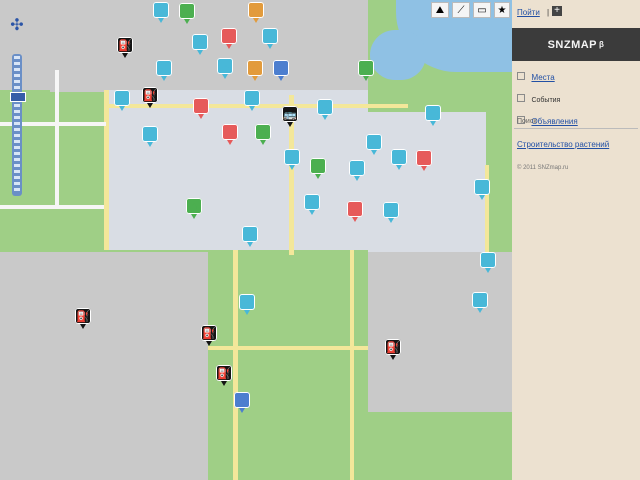 The height and width of the screenshot is (480, 640). I want to click on marker-green-3: ⌂, so click(263, 134).